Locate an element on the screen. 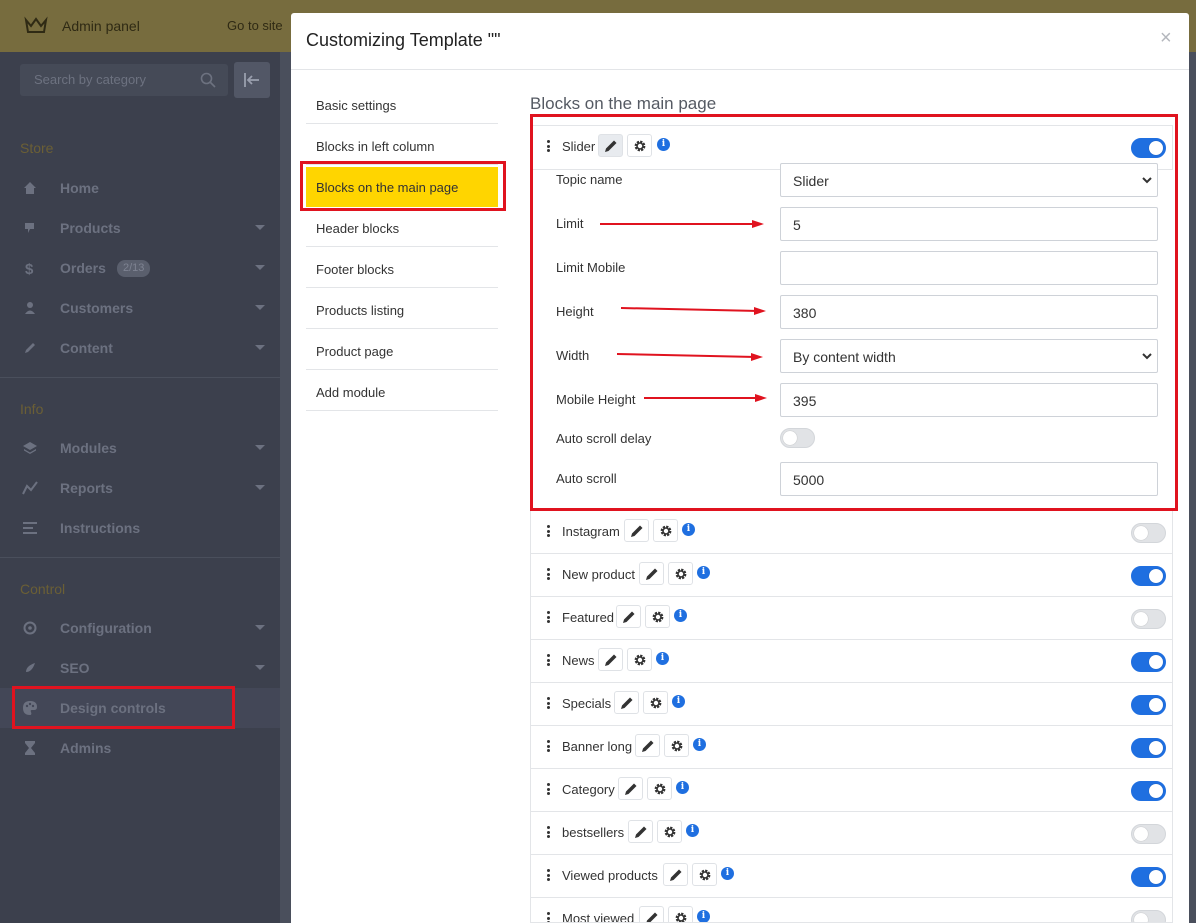  tab-add-module: Add module is located at coordinates (402, 390).